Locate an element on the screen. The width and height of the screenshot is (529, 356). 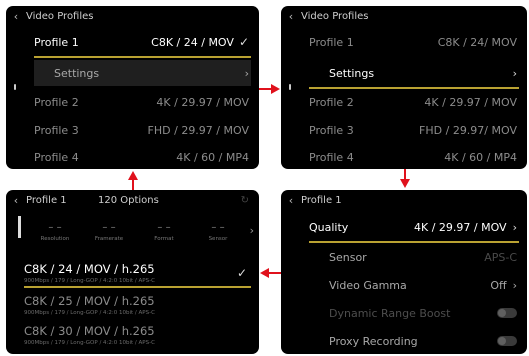
filter-format: – – Format is located at coordinates (164, 232).